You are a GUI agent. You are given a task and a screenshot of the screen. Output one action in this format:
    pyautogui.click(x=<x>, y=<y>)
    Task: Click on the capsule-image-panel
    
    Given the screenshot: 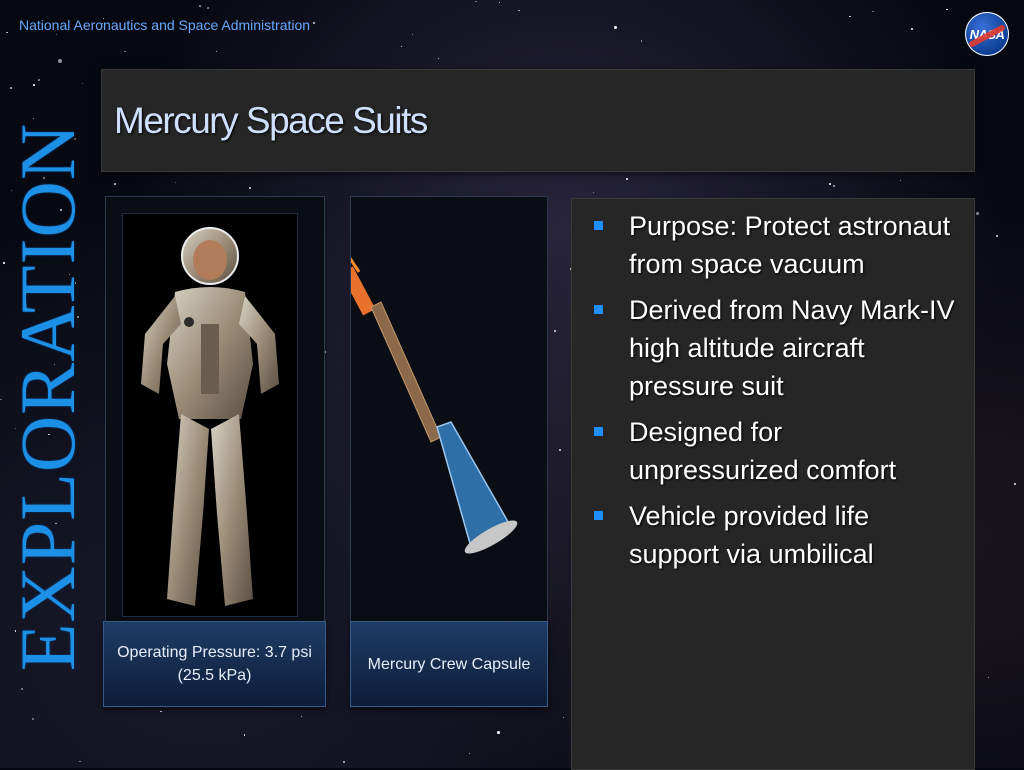 What is the action you would take?
    pyautogui.click(x=444, y=410)
    